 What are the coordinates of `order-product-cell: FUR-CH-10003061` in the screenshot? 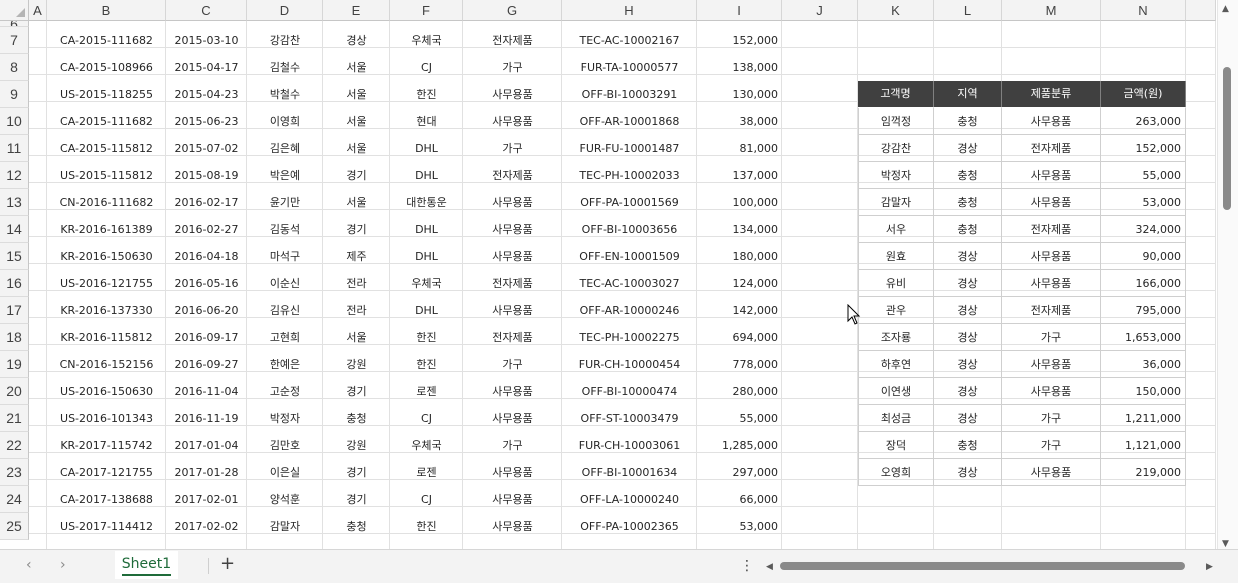 It's located at (629, 445).